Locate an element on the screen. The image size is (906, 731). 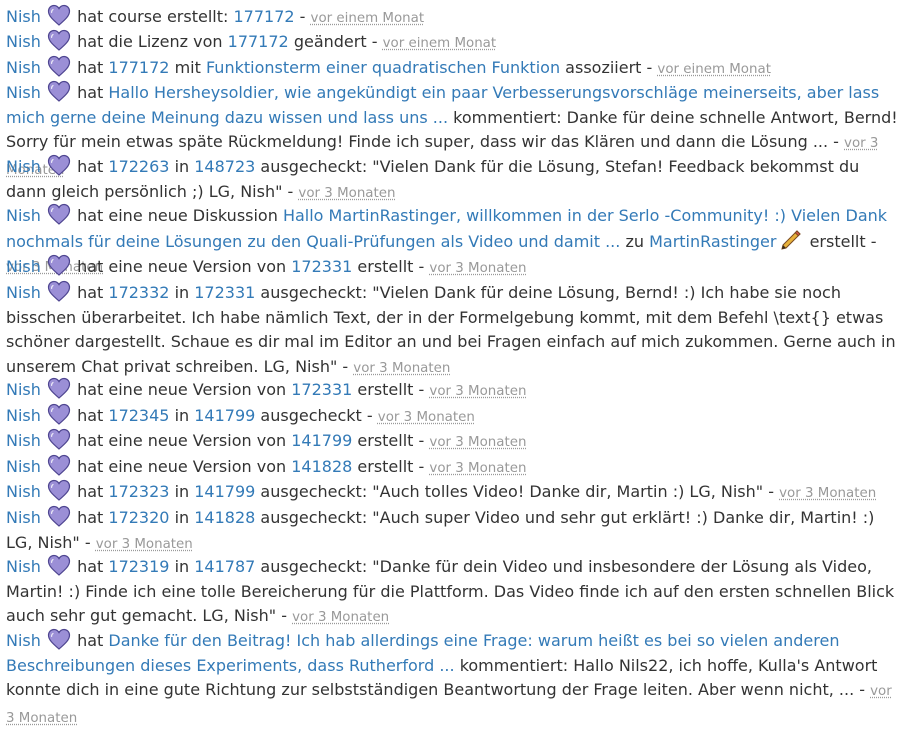
entity-link: 141787 is located at coordinates (224, 566).